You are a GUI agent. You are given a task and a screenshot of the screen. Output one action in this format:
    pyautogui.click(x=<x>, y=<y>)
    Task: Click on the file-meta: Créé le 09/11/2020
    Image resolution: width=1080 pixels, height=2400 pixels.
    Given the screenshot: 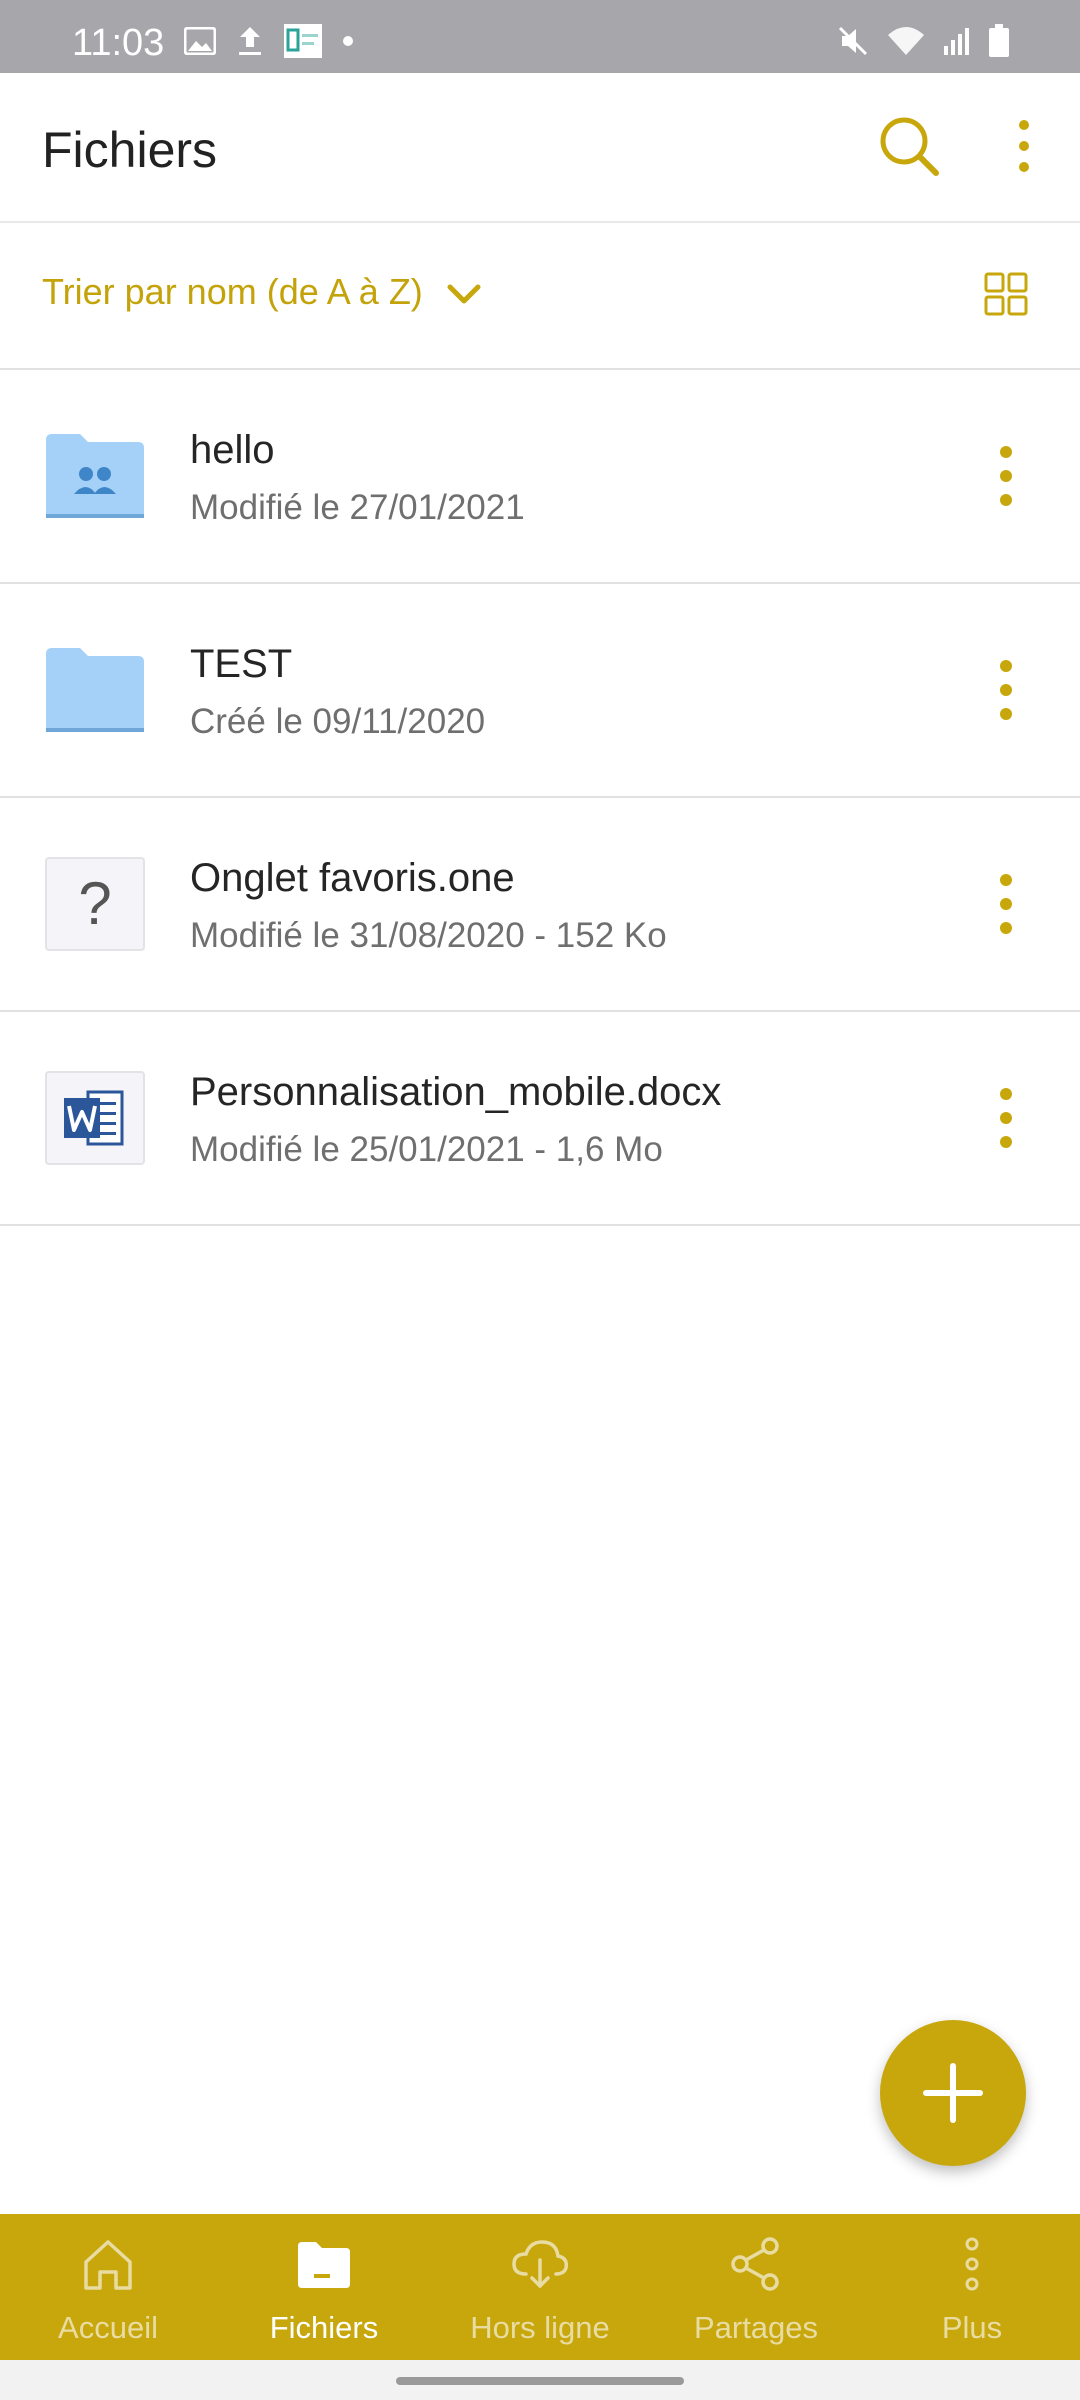 What is the action you would take?
    pyautogui.click(x=338, y=721)
    